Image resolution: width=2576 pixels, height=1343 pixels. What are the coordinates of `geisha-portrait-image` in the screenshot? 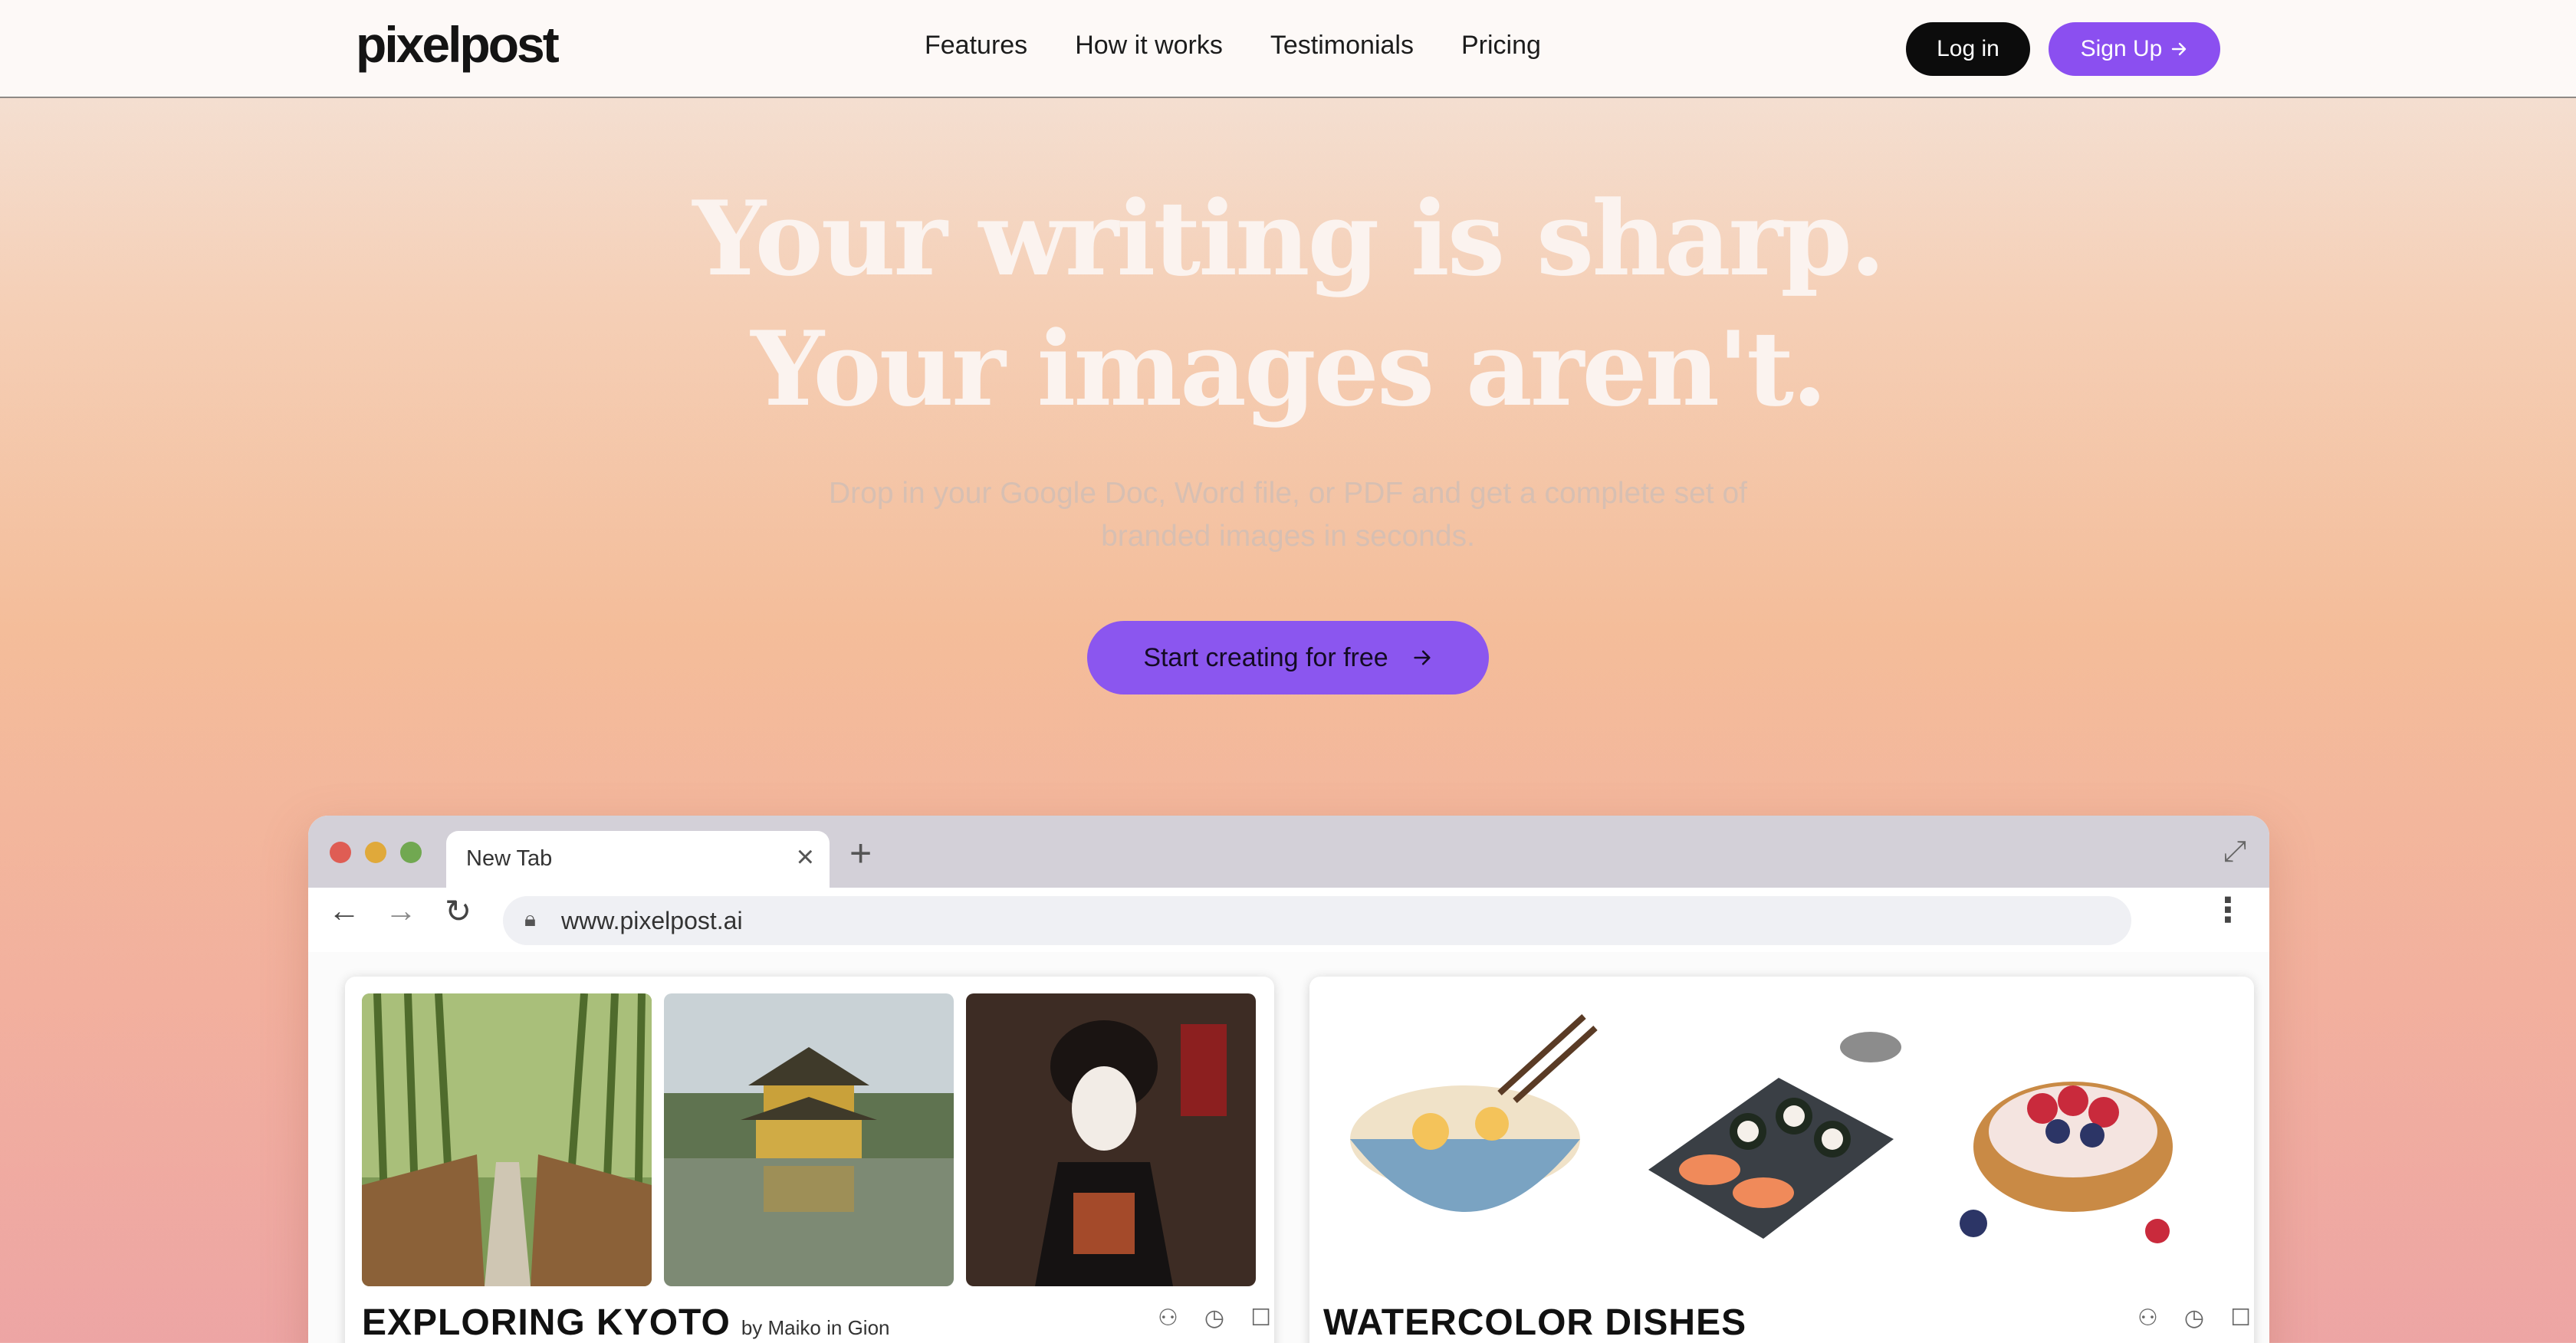 It's located at (1111, 1140).